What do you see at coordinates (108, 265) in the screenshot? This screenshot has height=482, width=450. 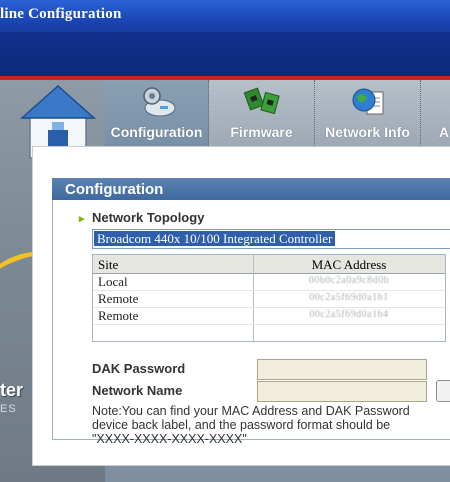 I see `column-header-site: Site` at bounding box center [108, 265].